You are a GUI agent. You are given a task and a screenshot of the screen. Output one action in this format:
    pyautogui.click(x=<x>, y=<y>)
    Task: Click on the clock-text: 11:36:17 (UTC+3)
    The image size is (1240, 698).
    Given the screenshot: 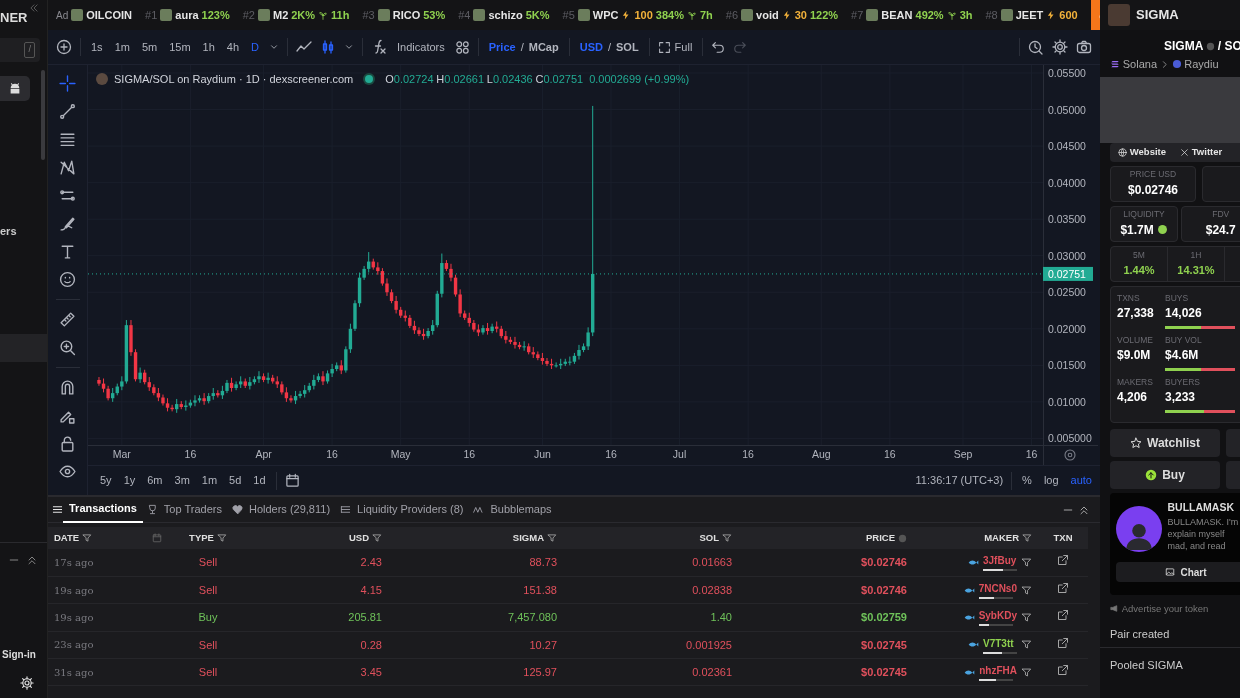 What is the action you would take?
    pyautogui.click(x=959, y=481)
    